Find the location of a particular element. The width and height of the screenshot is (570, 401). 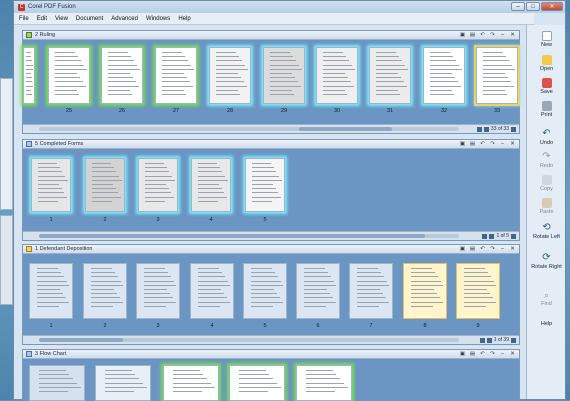

panel-header: 2 Ruling ▣ ▤ ↶ ↷ – ✕ is located at coordinates (271, 35).